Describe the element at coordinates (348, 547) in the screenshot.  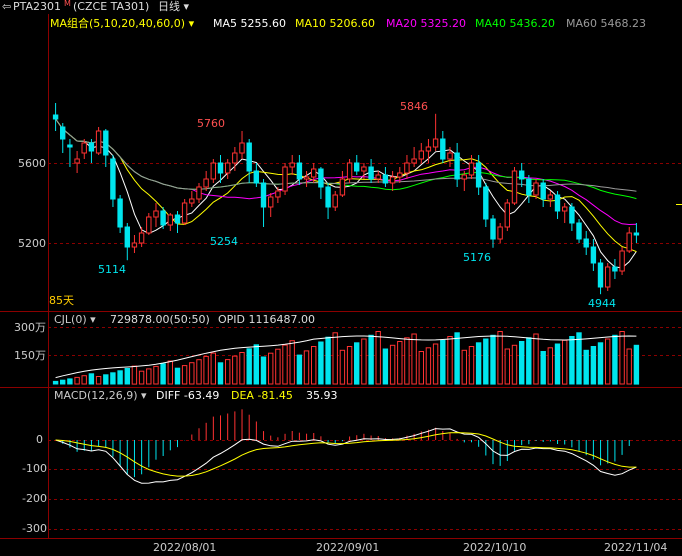
I see `date-label-2: 2022/09/01` at that location.